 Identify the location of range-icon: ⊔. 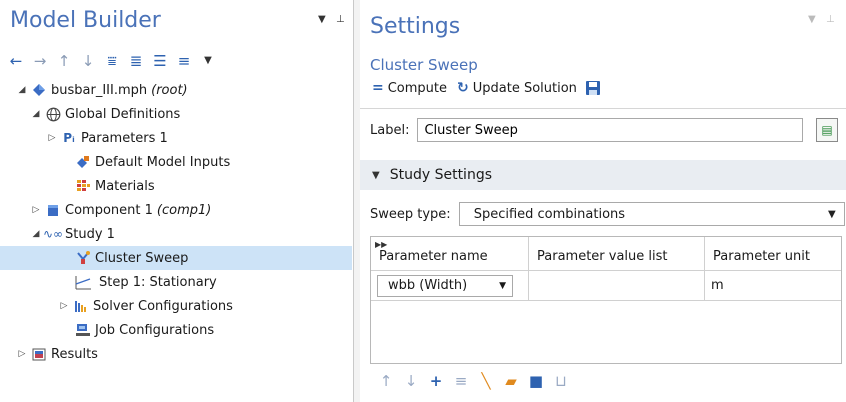
(561, 381).